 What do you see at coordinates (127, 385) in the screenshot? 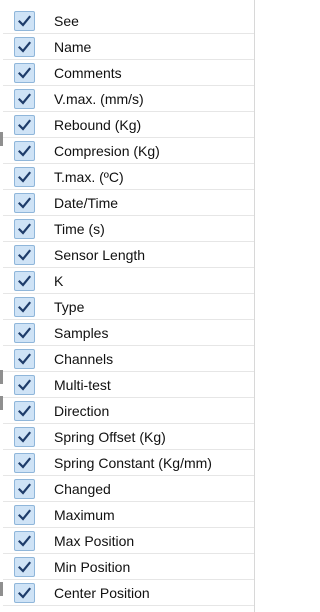
I see `menu-item: Multi-test` at bounding box center [127, 385].